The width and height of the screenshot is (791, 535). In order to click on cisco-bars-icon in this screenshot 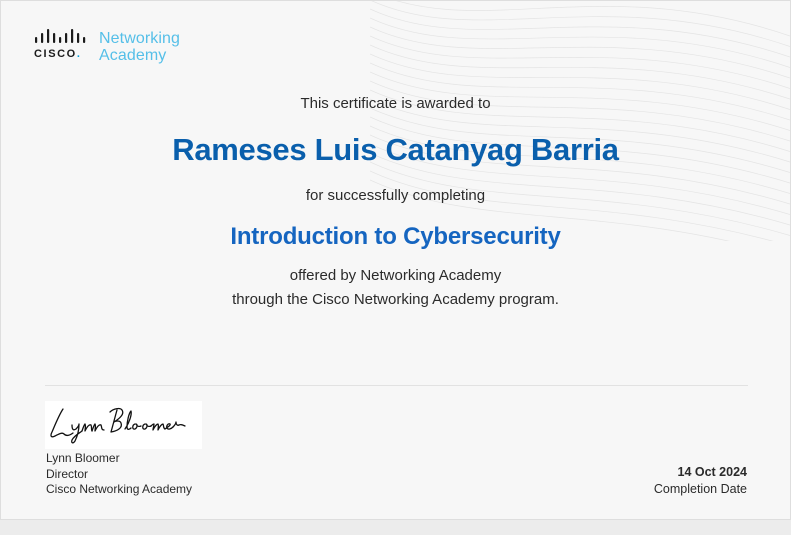, I will do `click(60, 36)`.